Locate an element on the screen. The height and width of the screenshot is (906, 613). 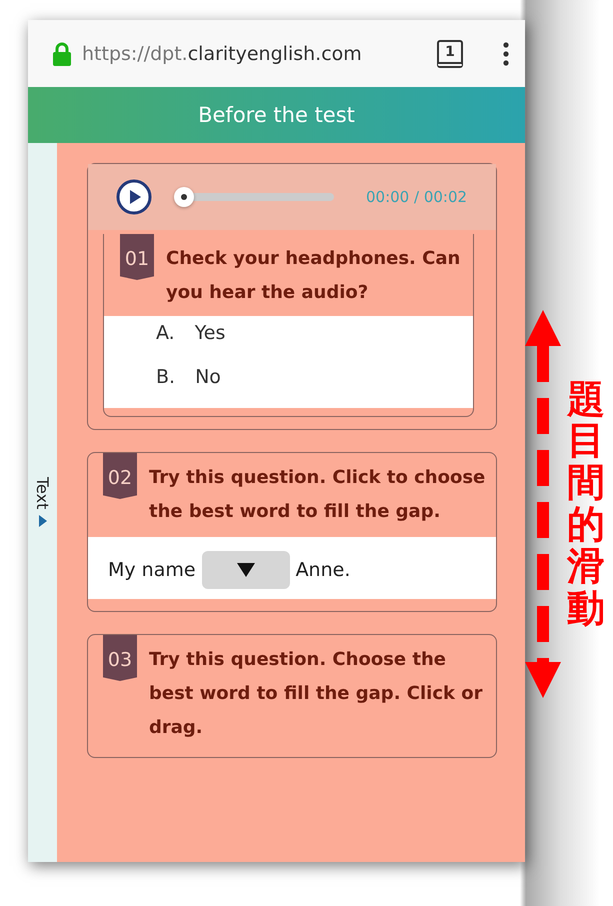
progress-handle is located at coordinates (184, 197).